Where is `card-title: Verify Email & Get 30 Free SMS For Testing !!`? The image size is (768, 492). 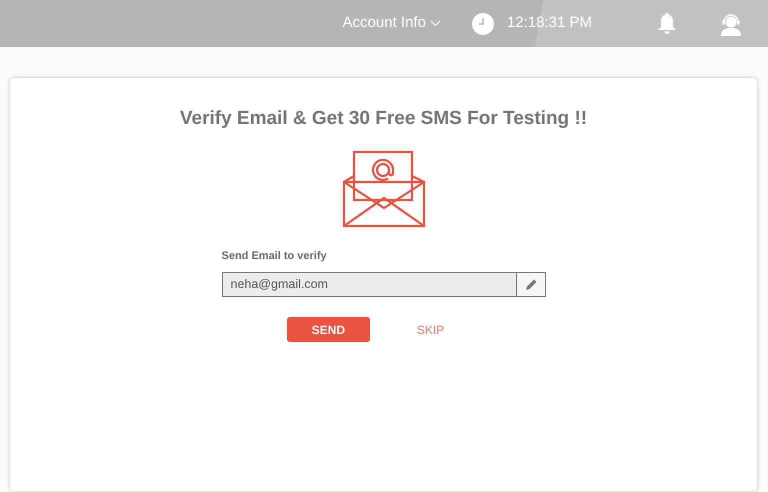
card-title: Verify Email & Get 30 Free SMS For Testing !! is located at coordinates (384, 119).